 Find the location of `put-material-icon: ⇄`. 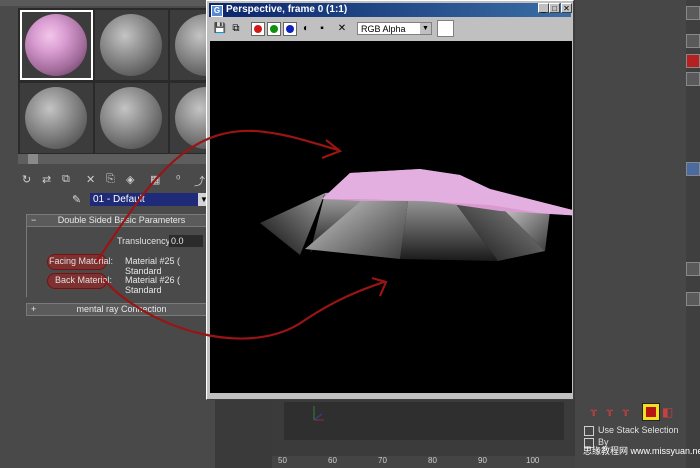

put-material-icon: ⇄ is located at coordinates (46, 179).